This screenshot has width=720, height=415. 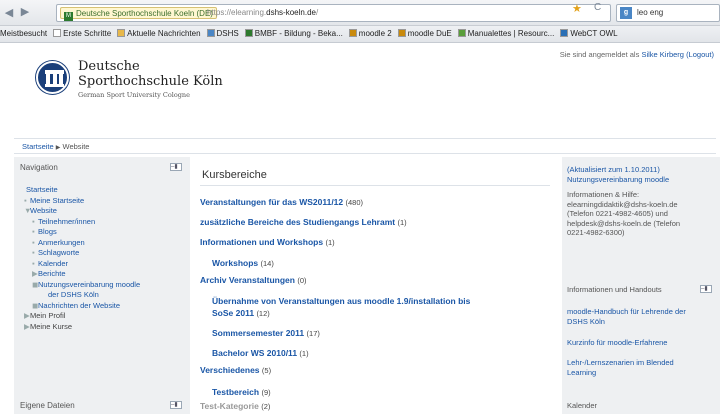 I want to click on nav-item-meine-startseite: ▪ Meine Startseite, so click(x=104, y=201).